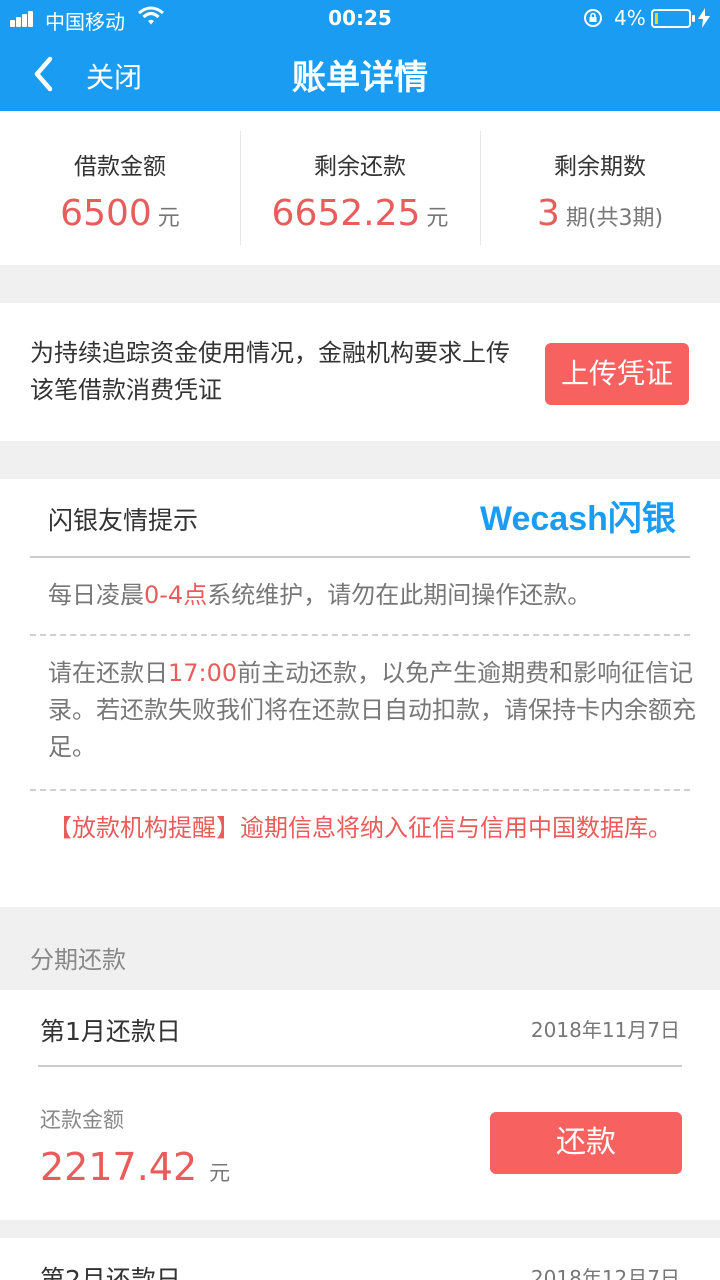  I want to click on installment-amount-label: 还款金额, so click(82, 1120).